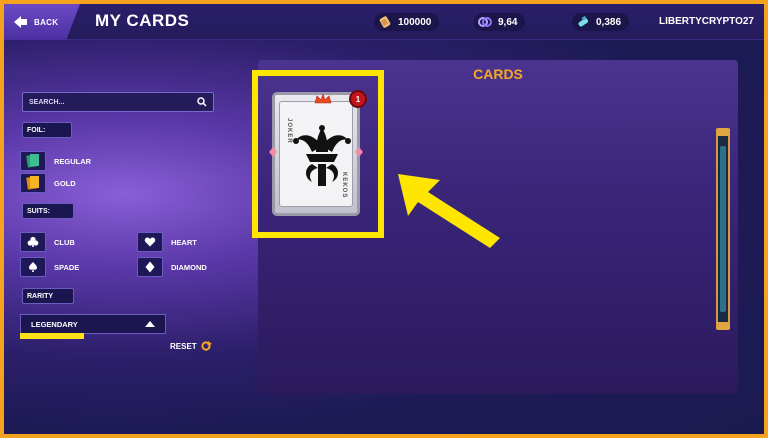  Describe the element at coordinates (142, 20) in the screenshot. I see `page-title: MY CARDS` at that location.